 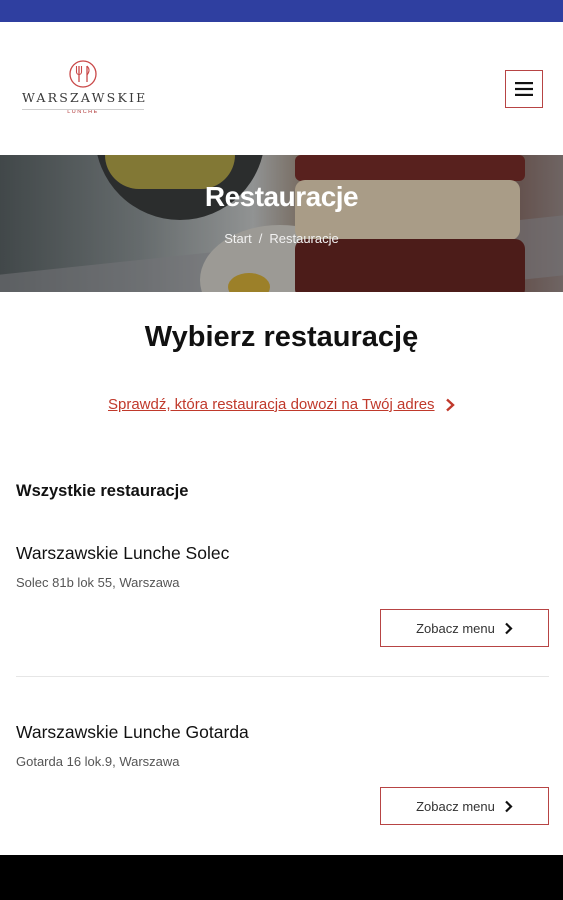 I want to click on fork-circle-icon, so click(x=83, y=74).